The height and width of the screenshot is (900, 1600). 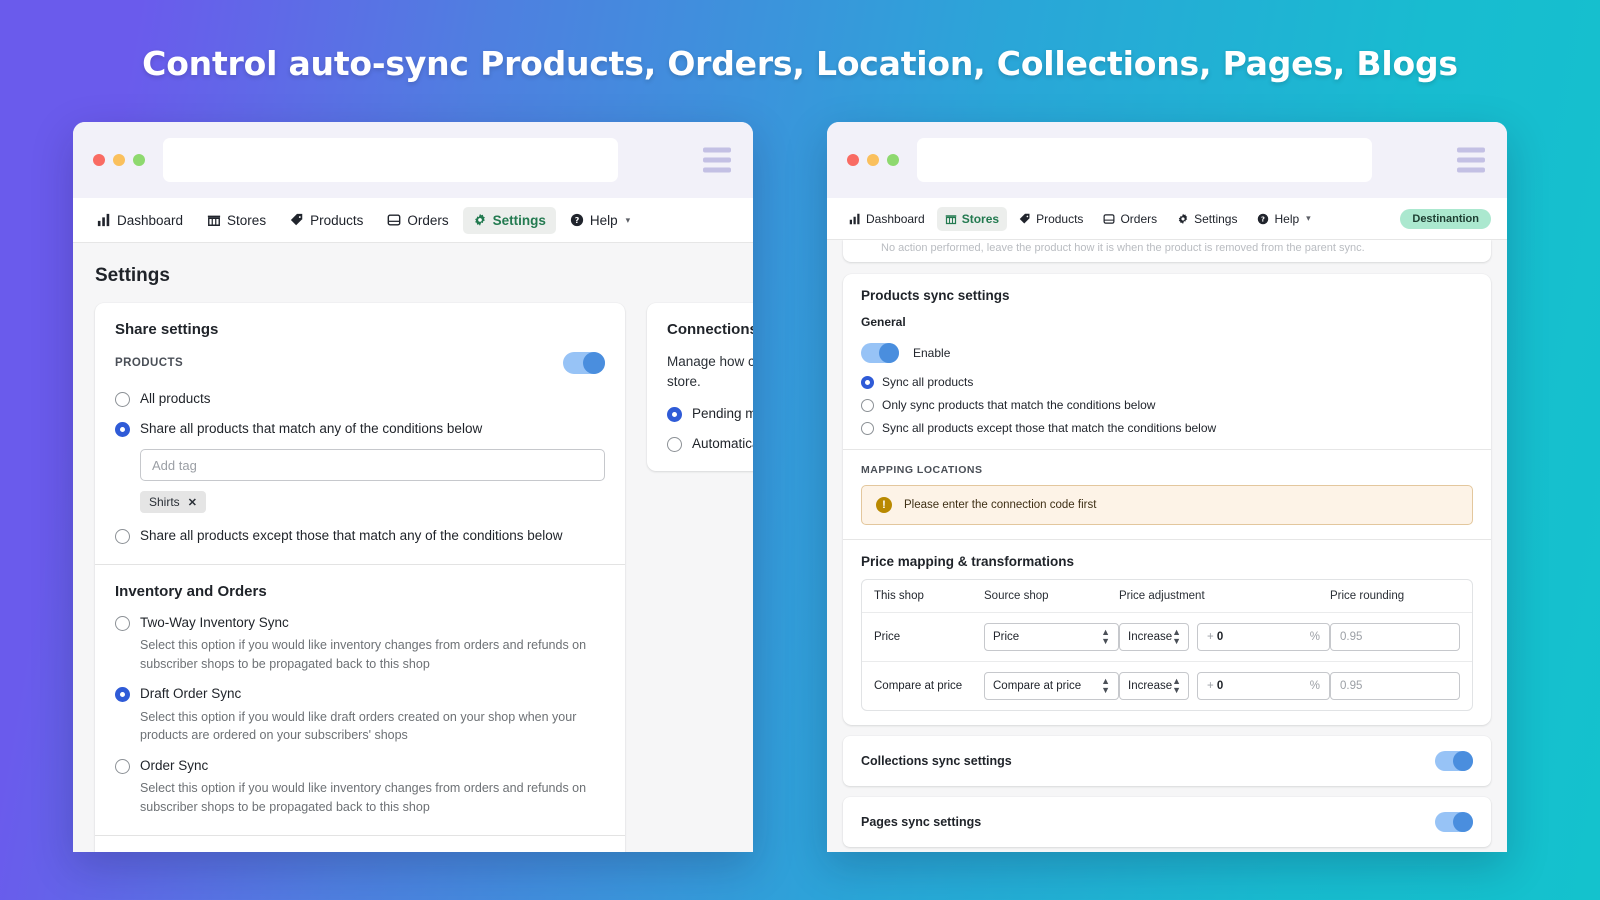 What do you see at coordinates (928, 382) in the screenshot?
I see `radio-label: Sync all products` at bounding box center [928, 382].